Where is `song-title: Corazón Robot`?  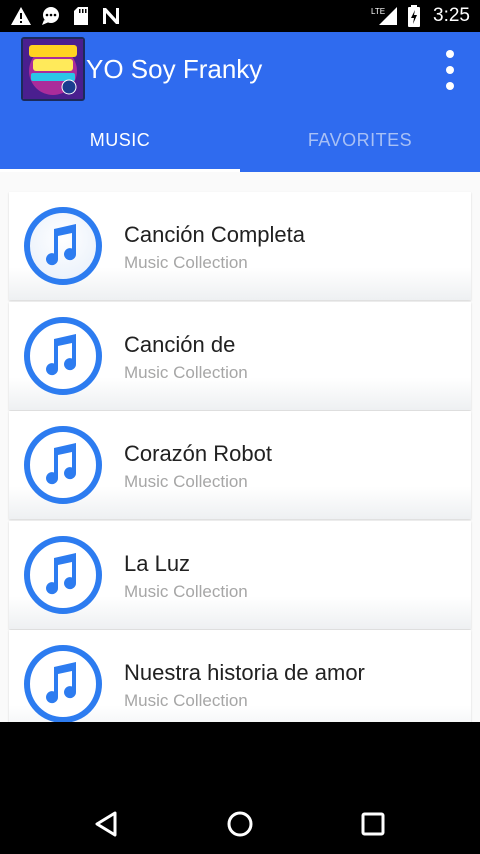 song-title: Corazón Robot is located at coordinates (198, 453).